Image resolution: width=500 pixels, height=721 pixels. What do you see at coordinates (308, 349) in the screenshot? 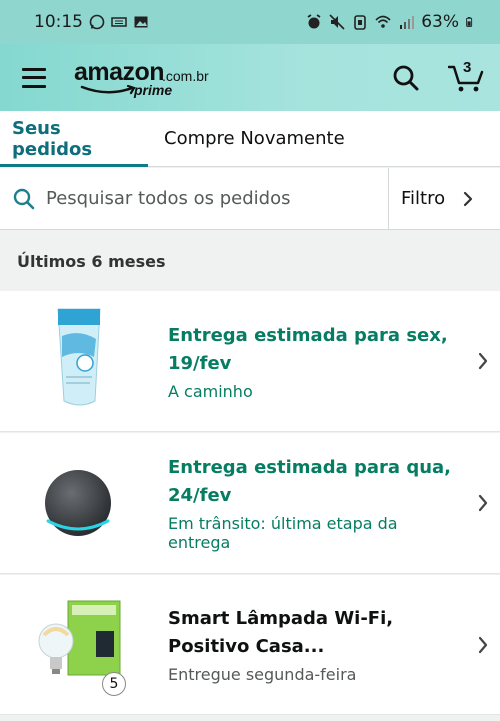
I see `order-title: Entrega estimada para sex, 19/fev` at bounding box center [308, 349].